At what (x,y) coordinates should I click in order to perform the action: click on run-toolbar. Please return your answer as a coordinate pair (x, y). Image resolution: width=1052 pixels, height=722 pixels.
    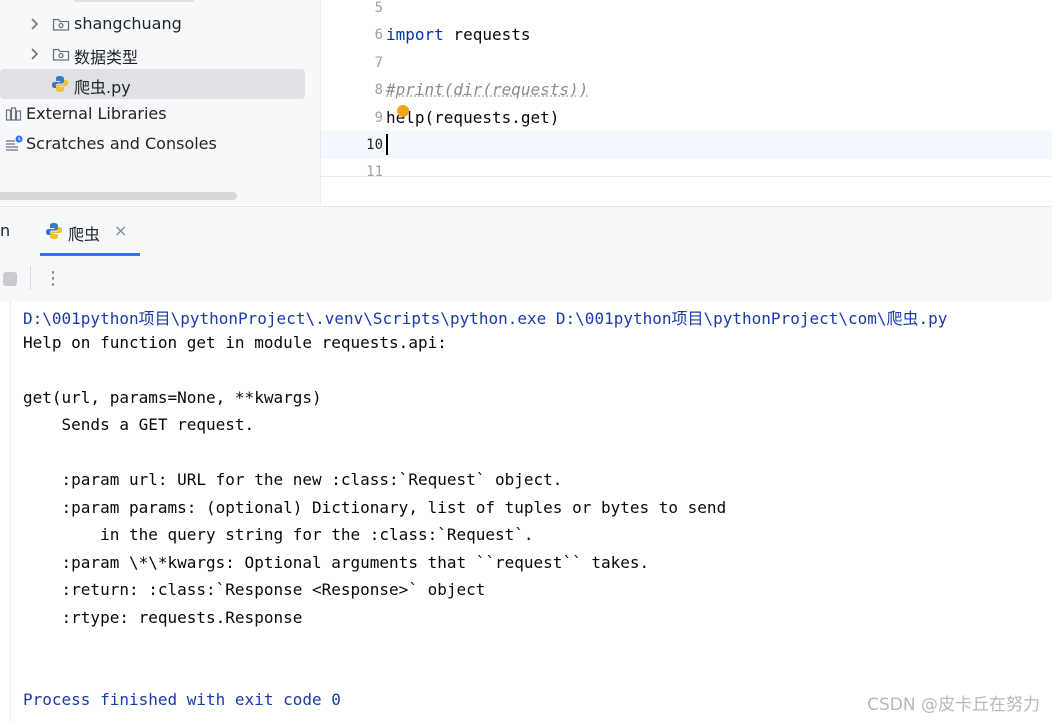
    Looking at the image, I should click on (526, 279).